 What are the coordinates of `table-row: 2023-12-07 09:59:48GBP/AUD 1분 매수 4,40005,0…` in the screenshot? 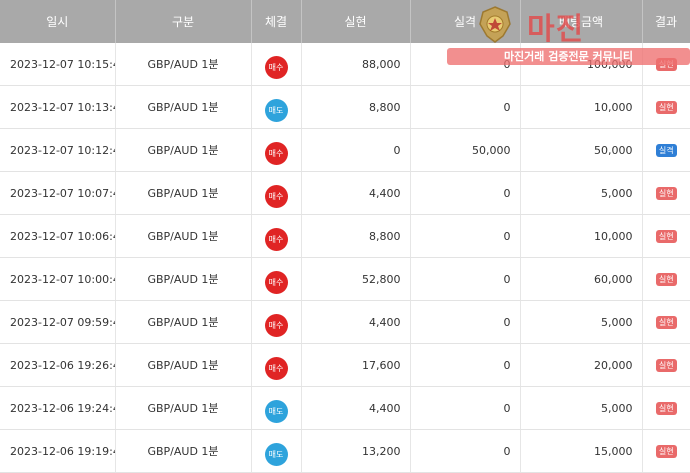 It's located at (345, 322).